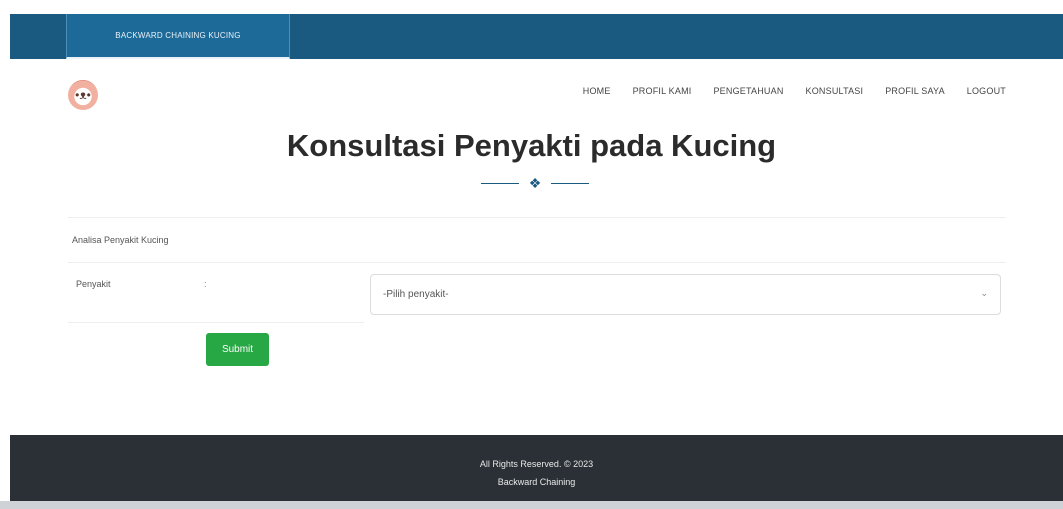 This screenshot has height=509, width=1063. I want to click on divider-line-right, so click(570, 183).